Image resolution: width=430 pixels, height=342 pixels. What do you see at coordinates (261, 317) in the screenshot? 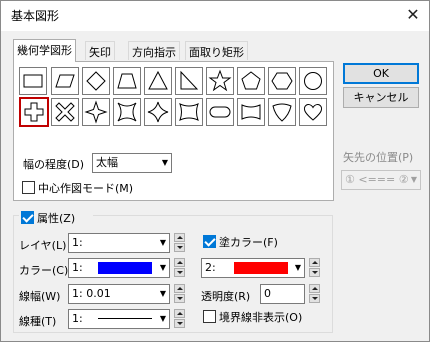
I see `hide-border-label: 境界線非表示(O)` at bounding box center [261, 317].